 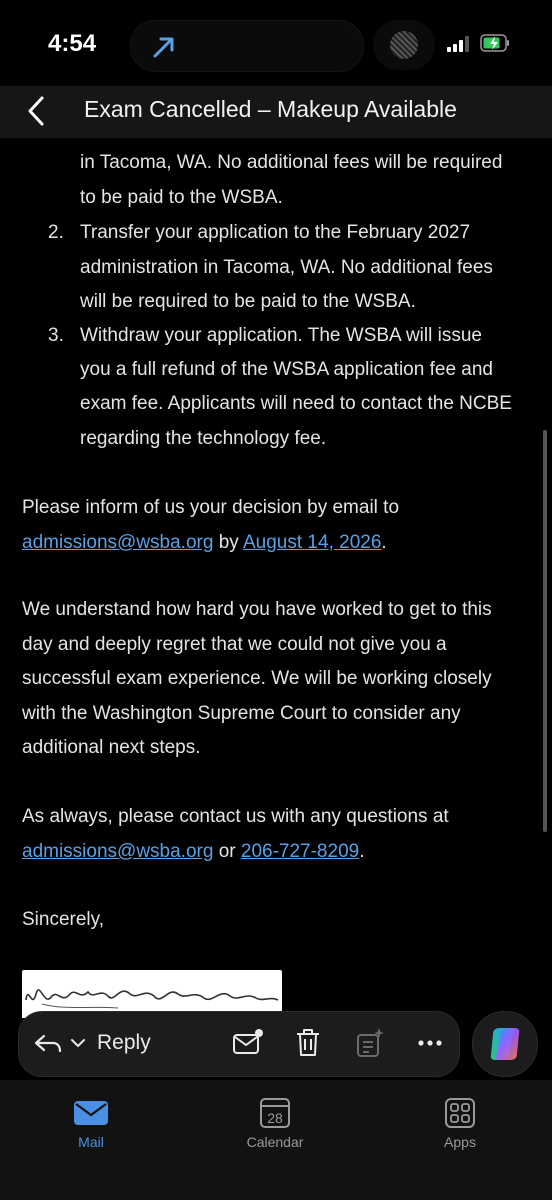 What do you see at coordinates (228, 542) in the screenshot?
I see `inform-by: by` at bounding box center [228, 542].